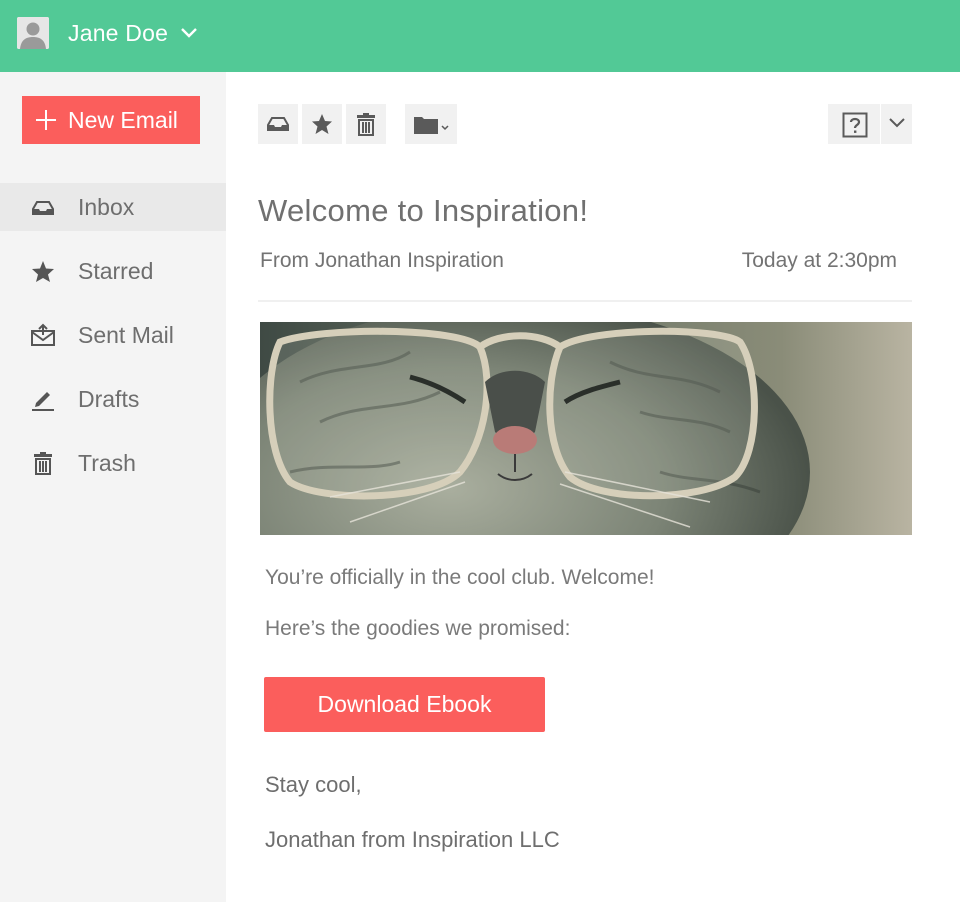  Describe the element at coordinates (123, 119) in the screenshot. I see `new-email-label: New Email` at that location.